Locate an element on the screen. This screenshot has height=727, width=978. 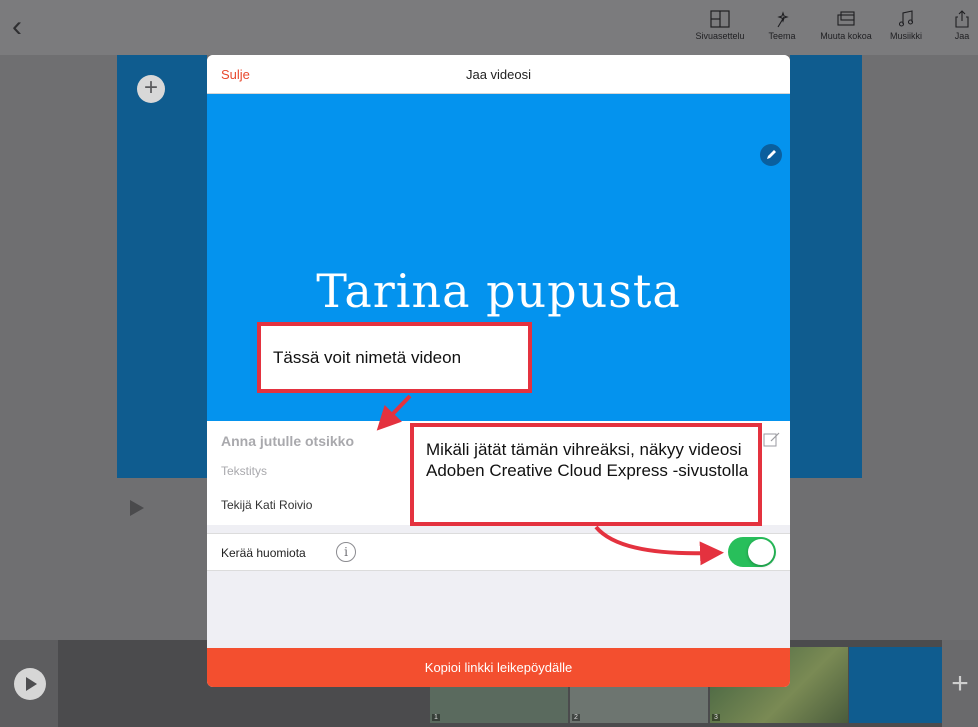
layout-button: Sivuasettelu is located at coordinates (720, 25).